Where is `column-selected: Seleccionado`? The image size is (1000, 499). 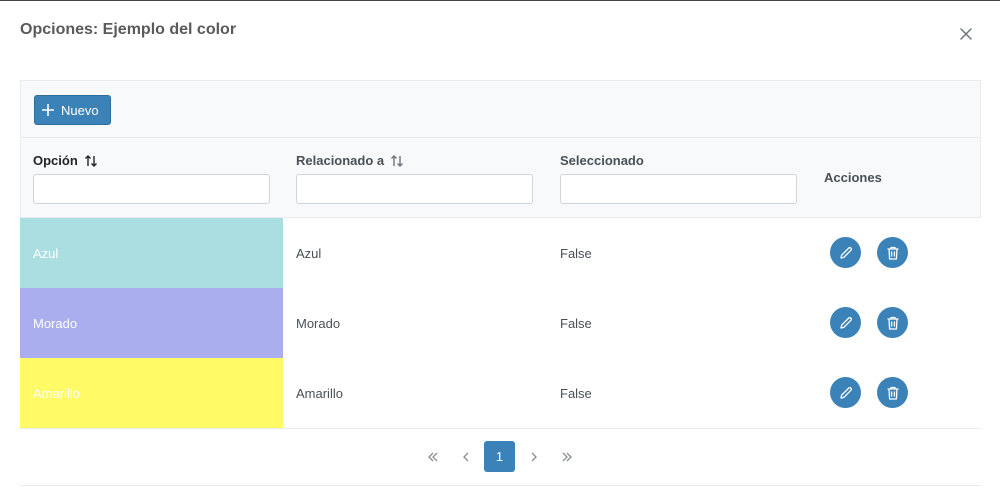
column-selected: Seleccionado is located at coordinates (680, 178).